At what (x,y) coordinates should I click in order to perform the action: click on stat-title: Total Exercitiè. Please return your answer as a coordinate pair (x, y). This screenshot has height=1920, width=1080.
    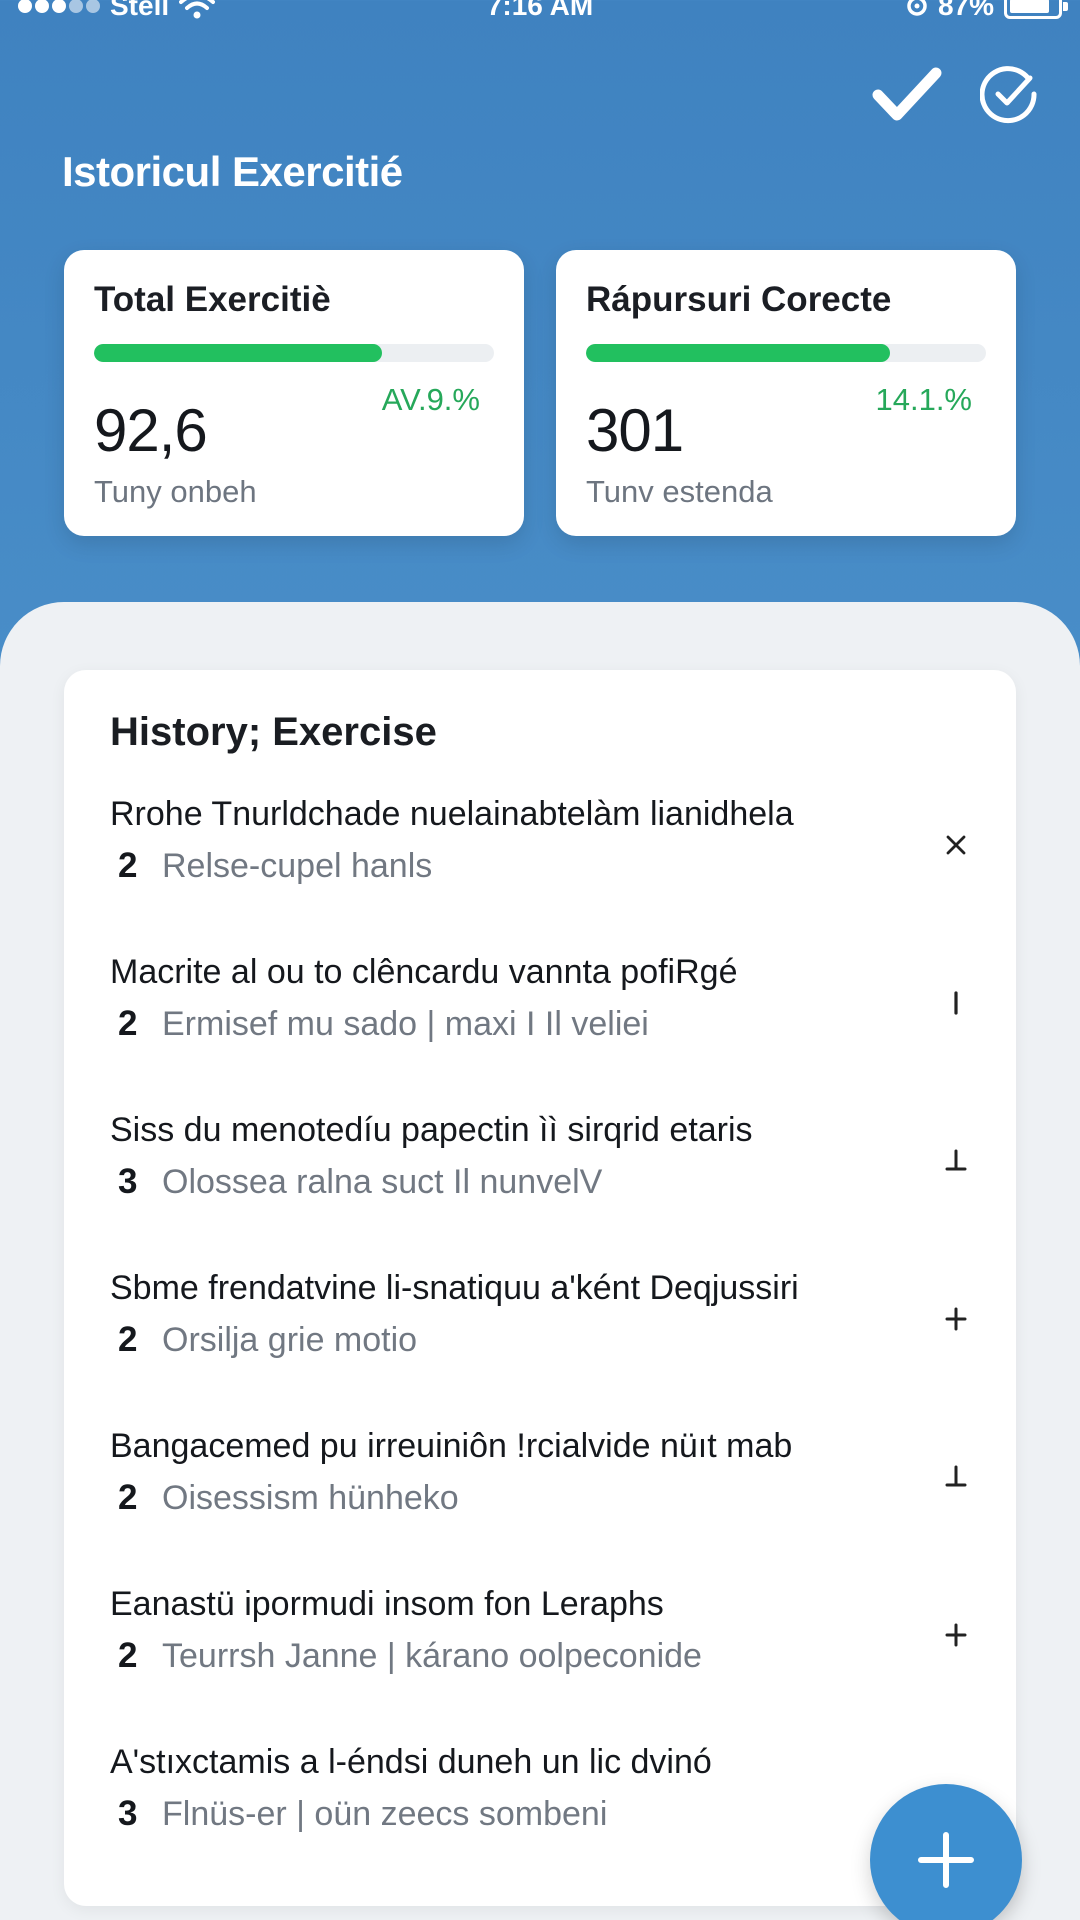
    Looking at the image, I should click on (212, 299).